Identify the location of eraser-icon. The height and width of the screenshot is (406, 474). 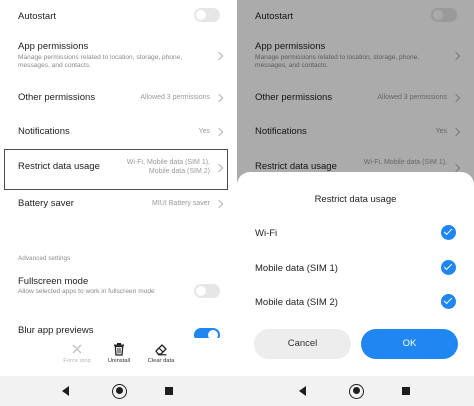
(161, 350).